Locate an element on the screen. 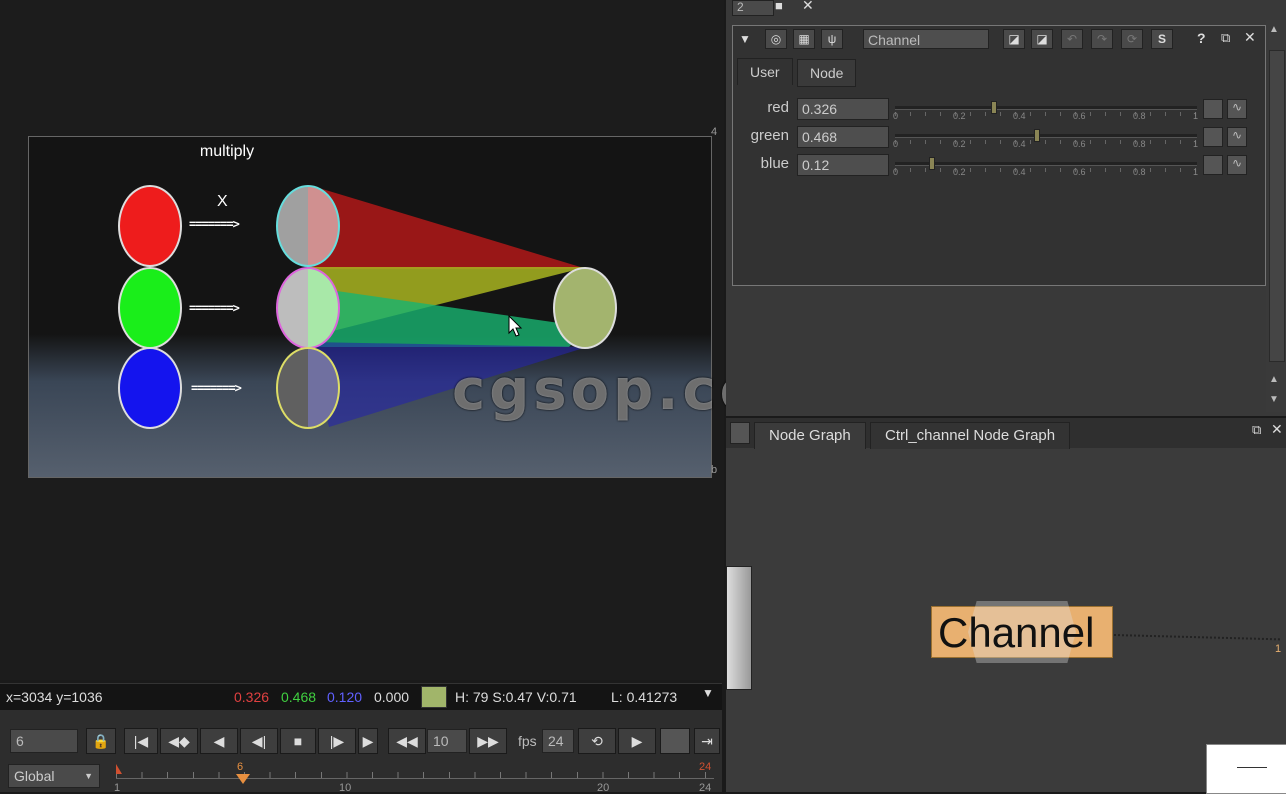  current-frame-input: 6 is located at coordinates (44, 741).